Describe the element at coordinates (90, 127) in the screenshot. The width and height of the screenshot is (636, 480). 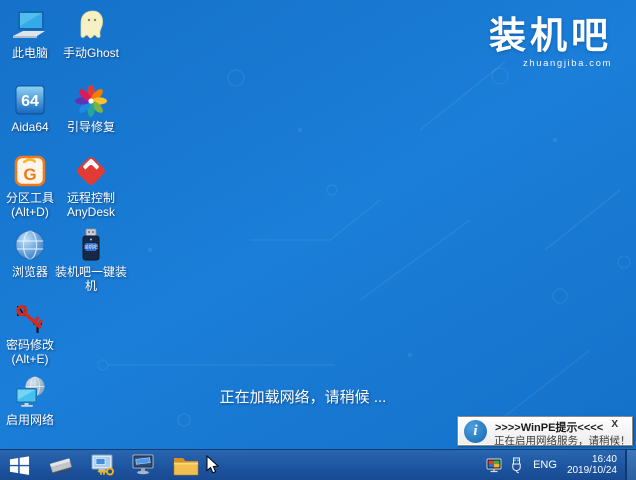
I see `icon-label: 引导修复` at that location.